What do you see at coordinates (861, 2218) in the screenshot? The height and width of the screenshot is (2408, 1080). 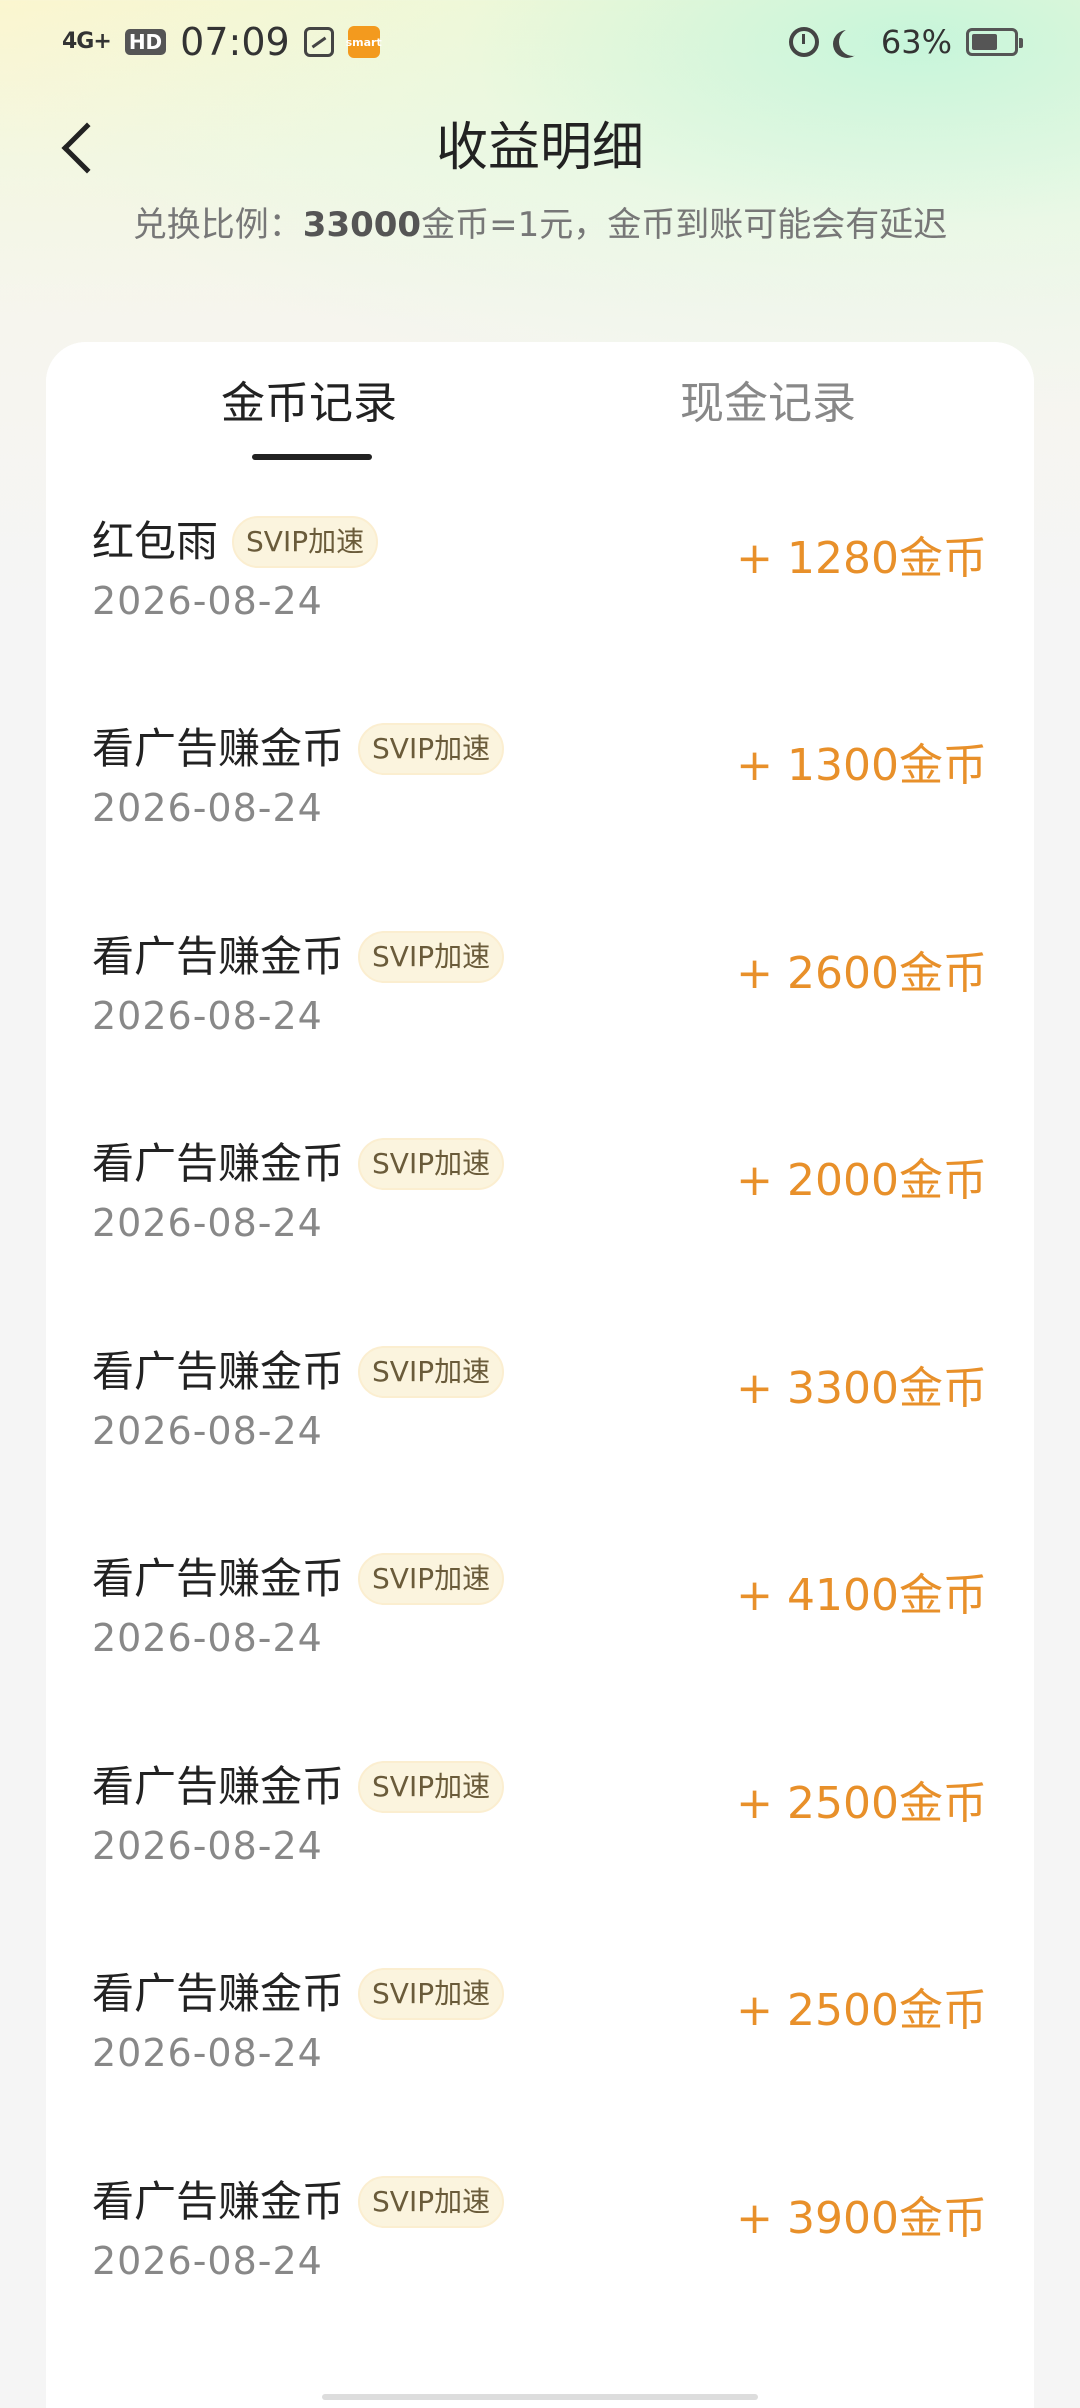 I see `record-amount: + 3900金币` at bounding box center [861, 2218].